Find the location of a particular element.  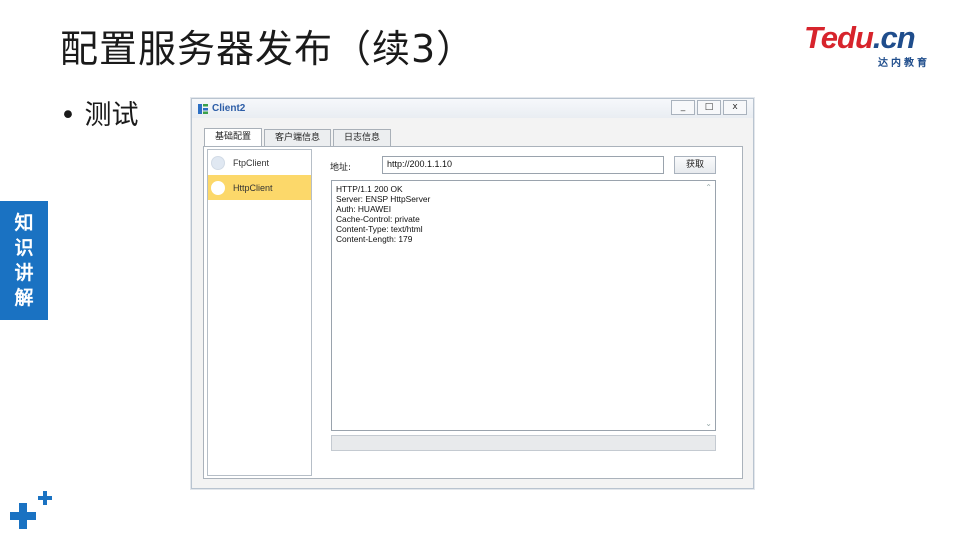

response-line: Server: ENSP HttpServer is located at coordinates (383, 199).